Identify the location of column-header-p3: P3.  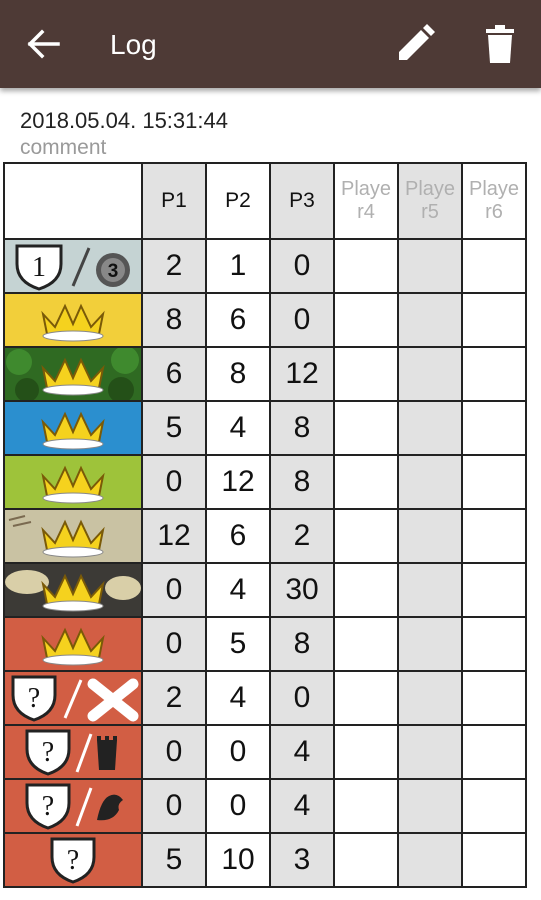
(302, 201).